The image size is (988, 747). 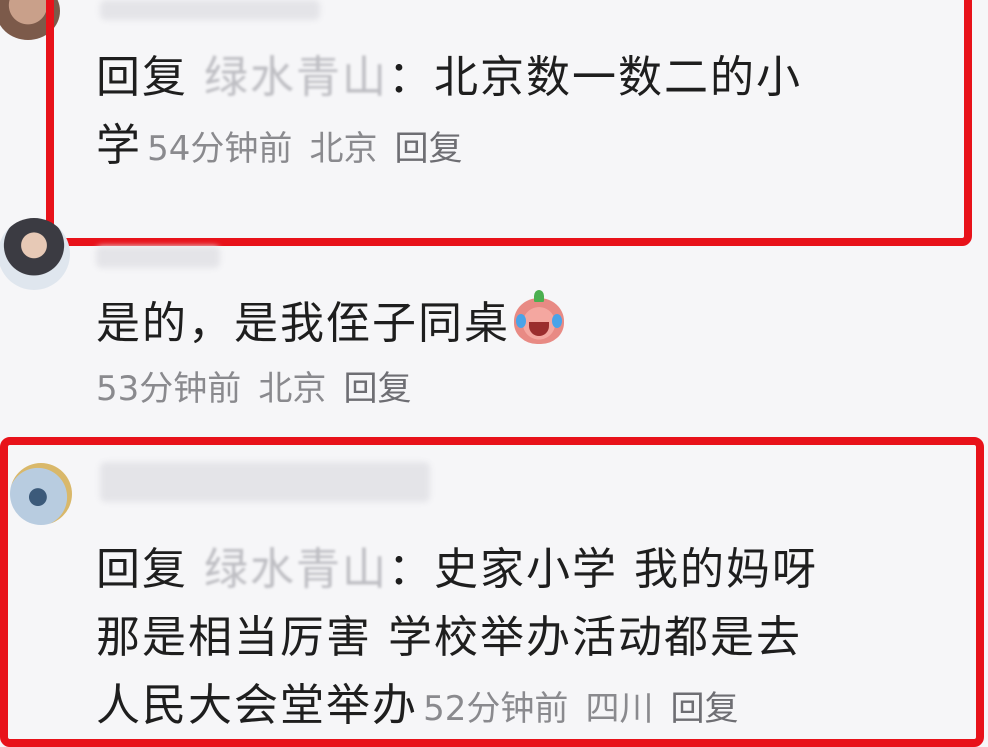 What do you see at coordinates (303, 323) in the screenshot?
I see `comment-body: 是的，是我侄子同桌` at bounding box center [303, 323].